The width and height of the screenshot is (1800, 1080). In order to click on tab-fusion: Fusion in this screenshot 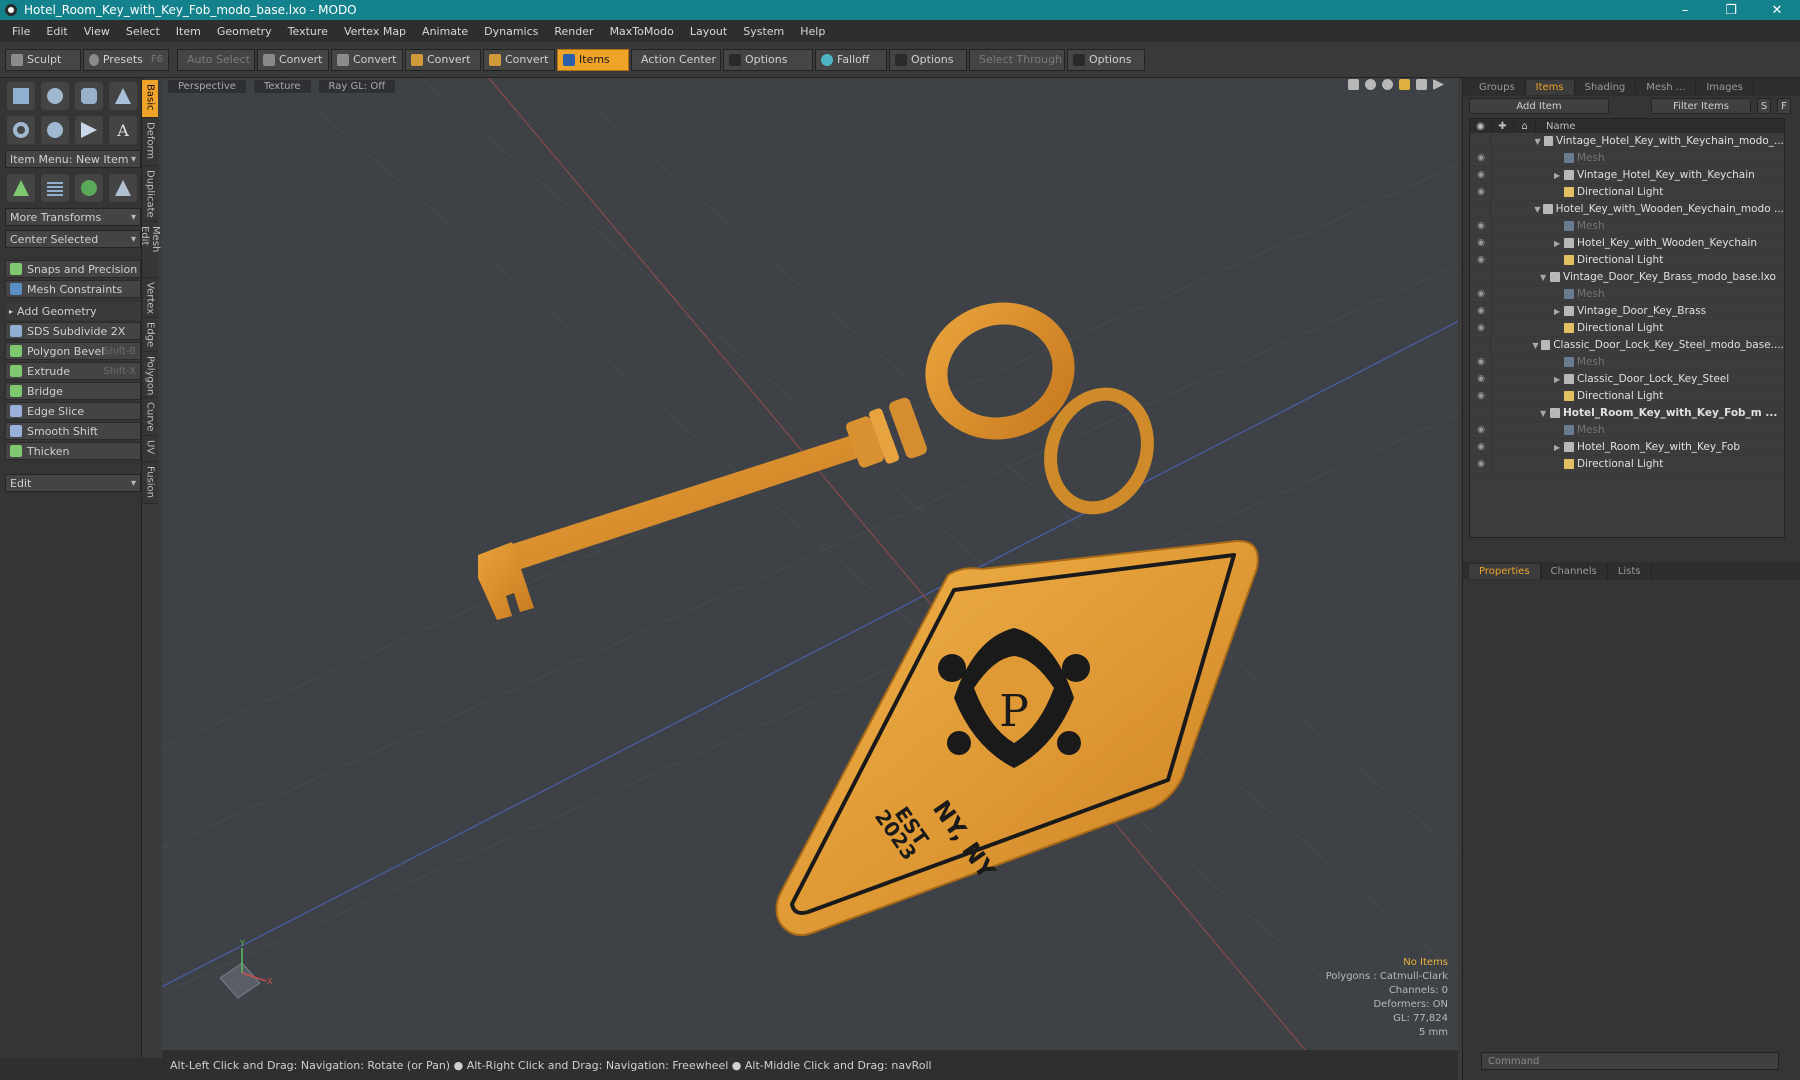, I will do `click(150, 483)`.